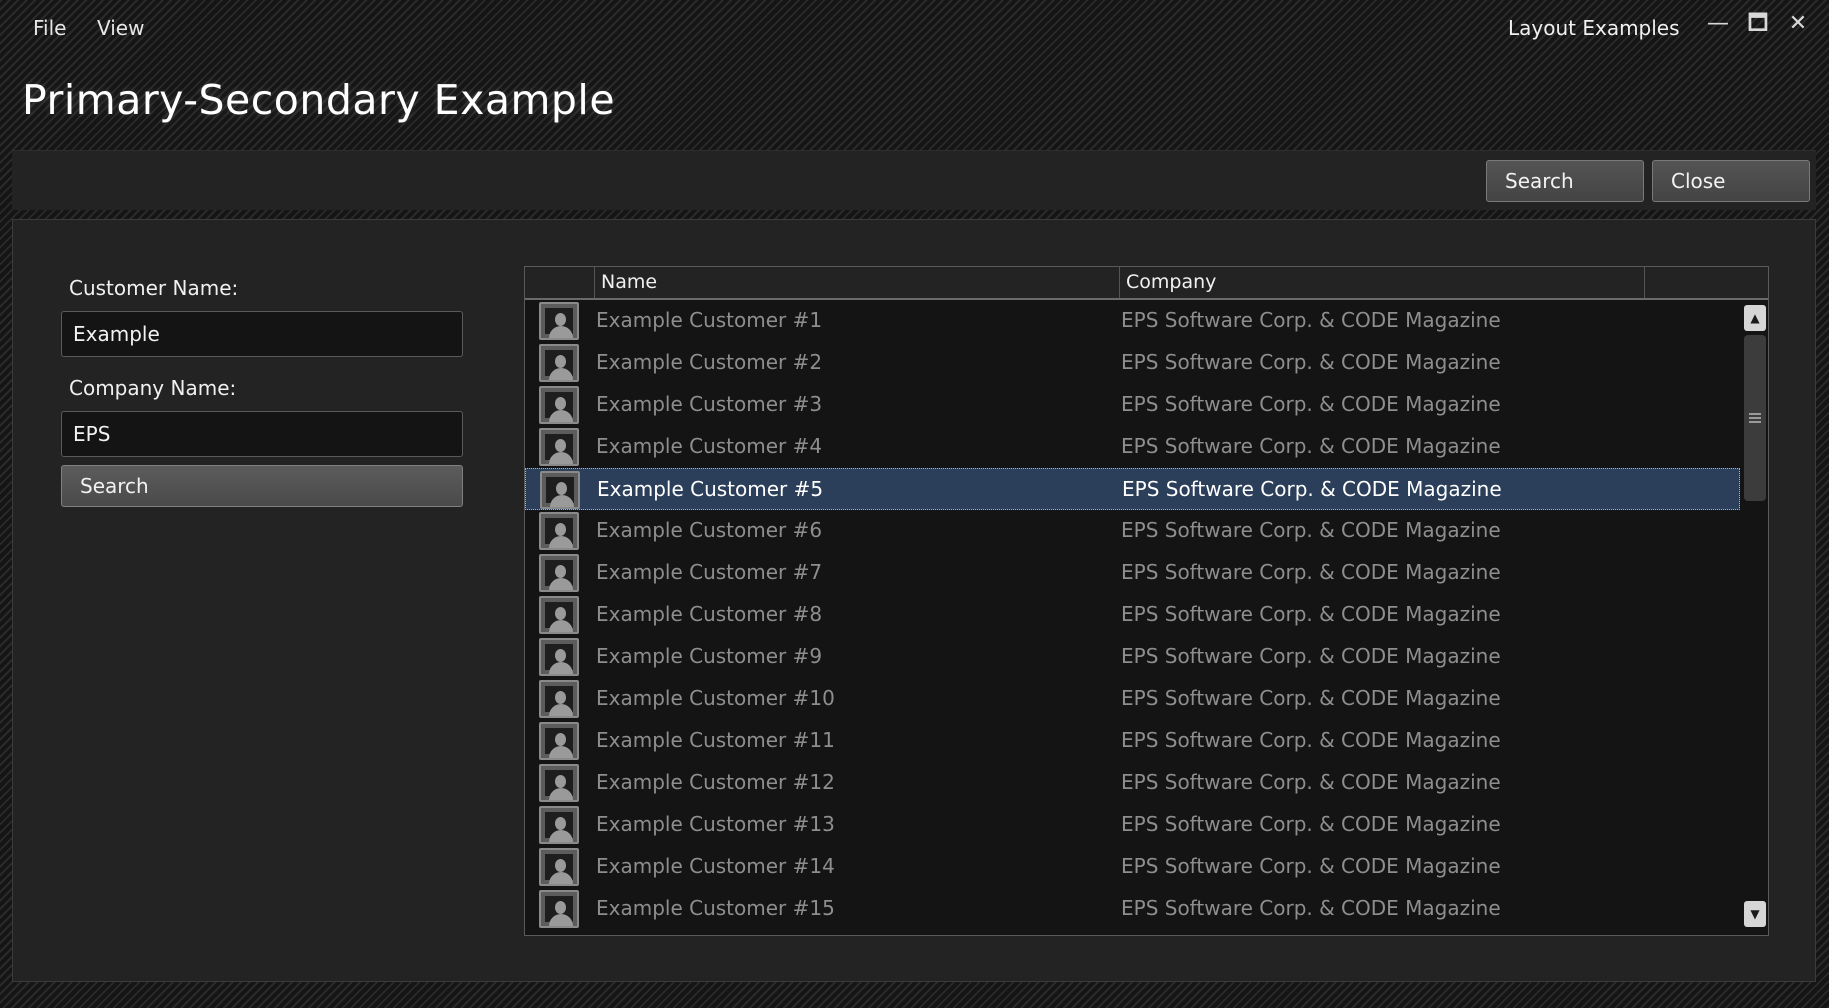 Image resolution: width=1829 pixels, height=1008 pixels. I want to click on grid-header: Name Company, so click(1146, 283).